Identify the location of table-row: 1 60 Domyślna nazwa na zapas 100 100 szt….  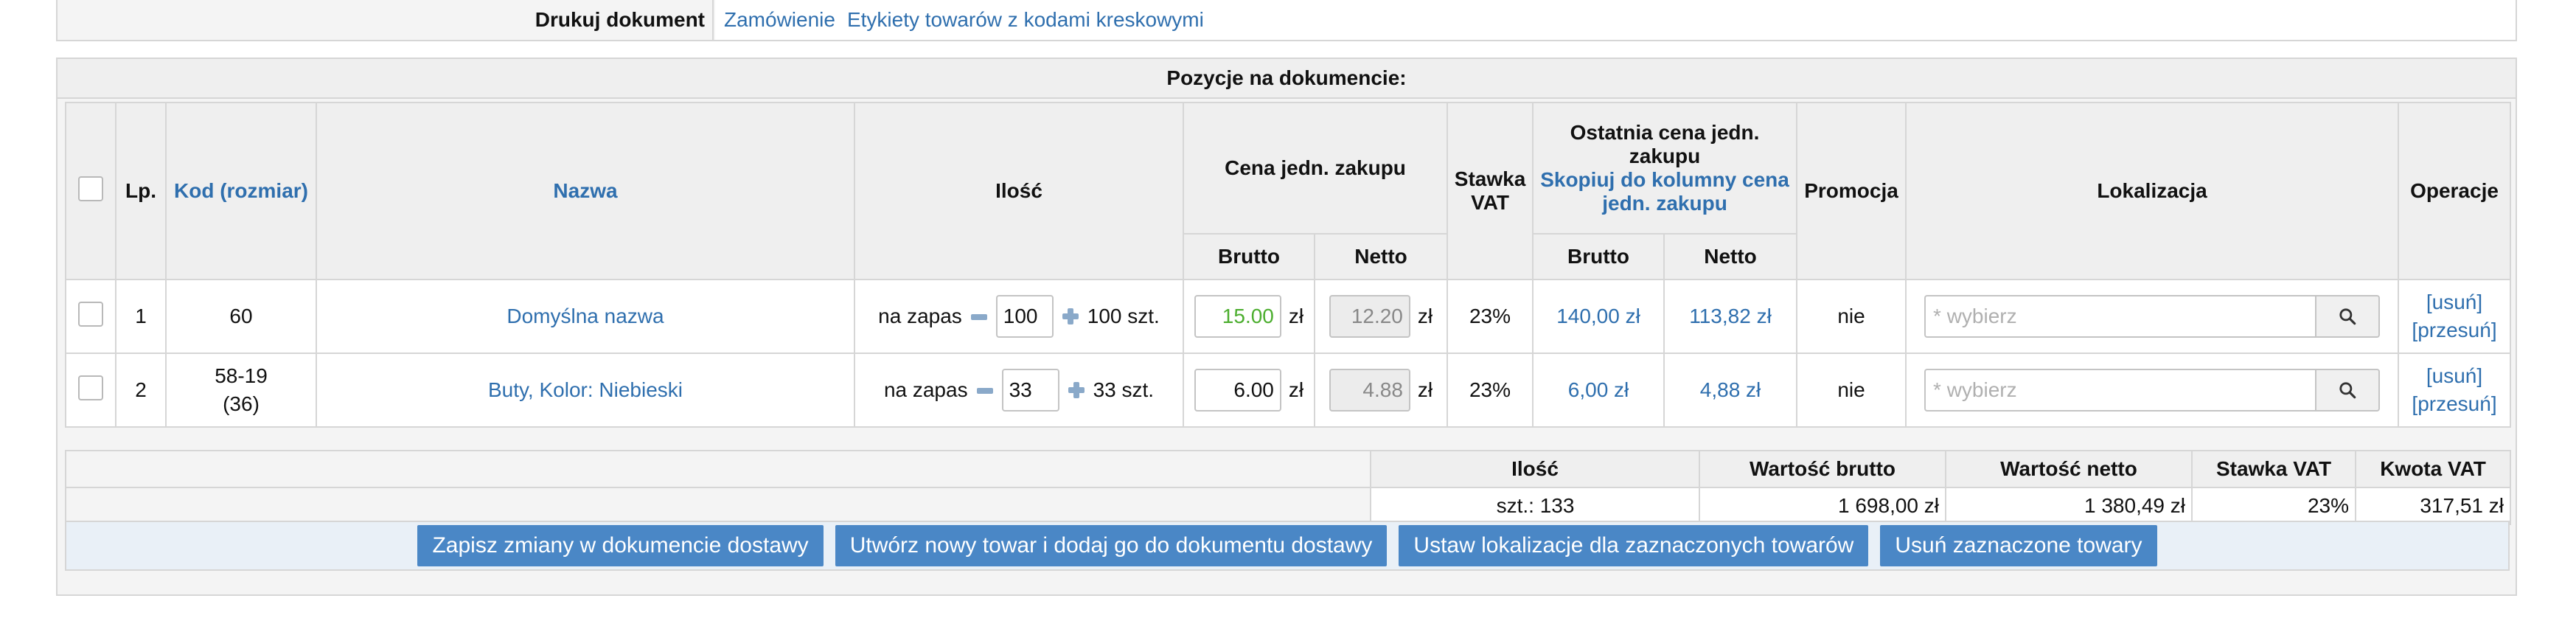
(1289, 316).